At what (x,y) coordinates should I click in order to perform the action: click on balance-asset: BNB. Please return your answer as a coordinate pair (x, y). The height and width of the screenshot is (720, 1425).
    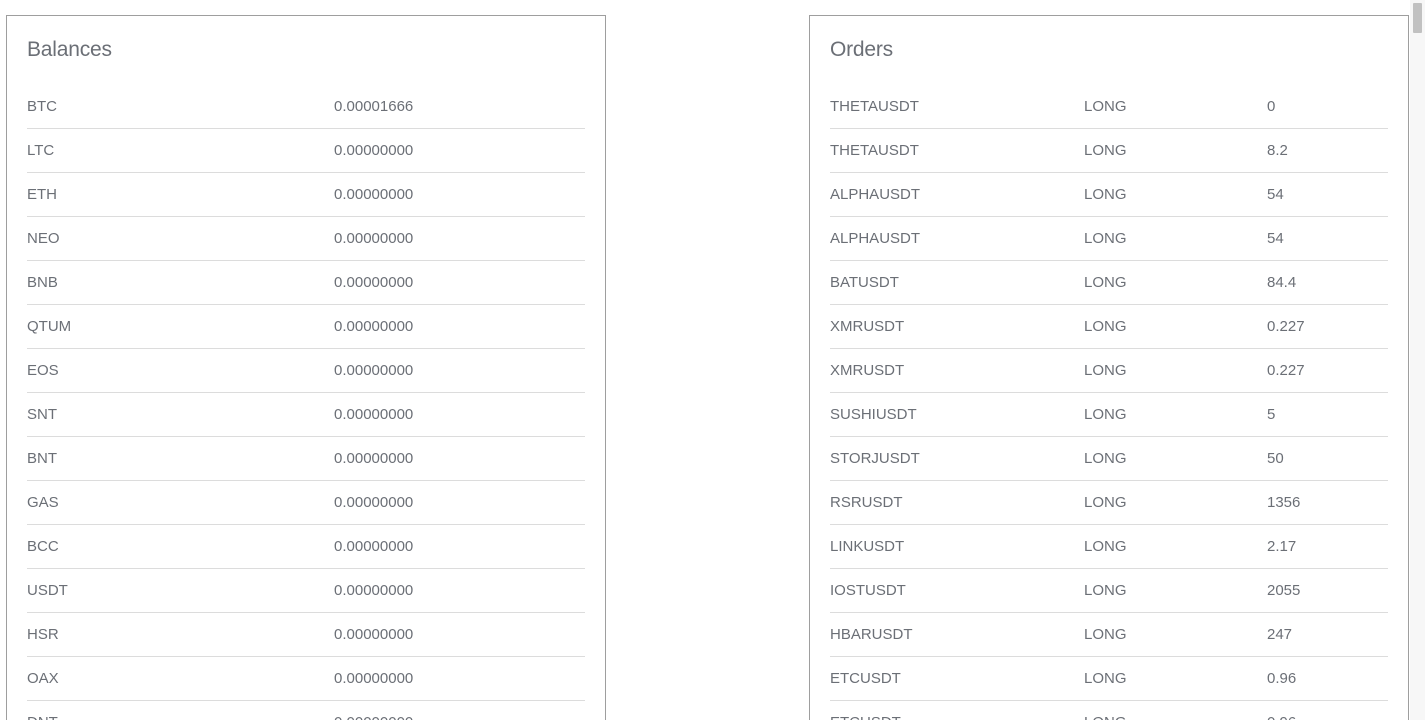
    Looking at the image, I should click on (42, 282).